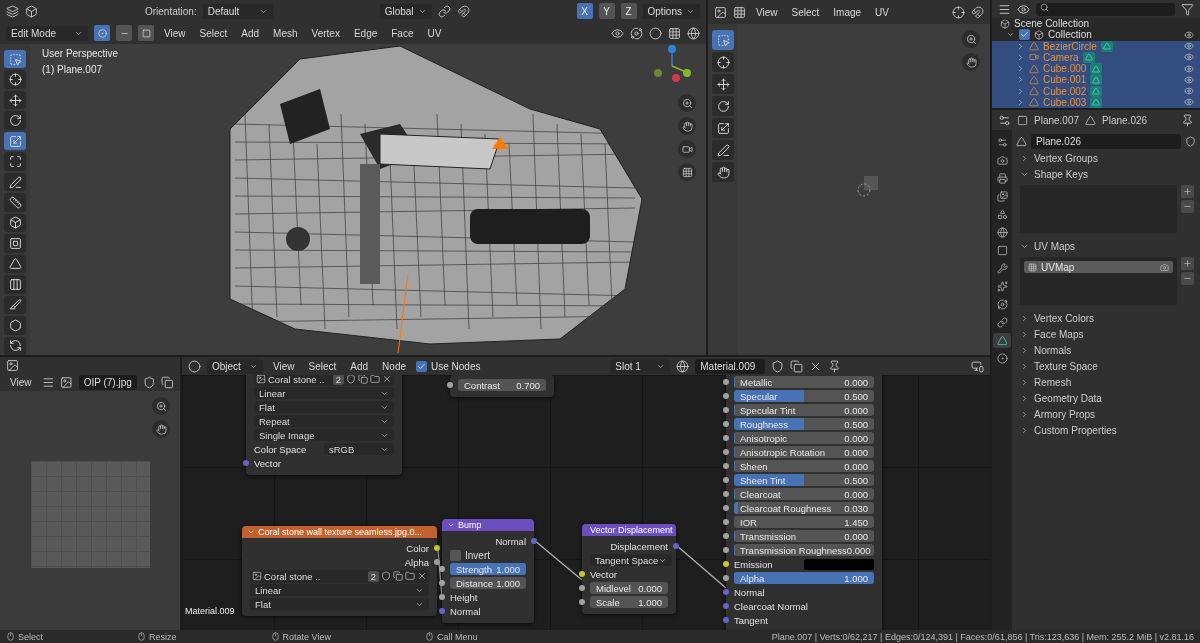  I want to click on number-field: Distance 1.000, so click(488, 583).